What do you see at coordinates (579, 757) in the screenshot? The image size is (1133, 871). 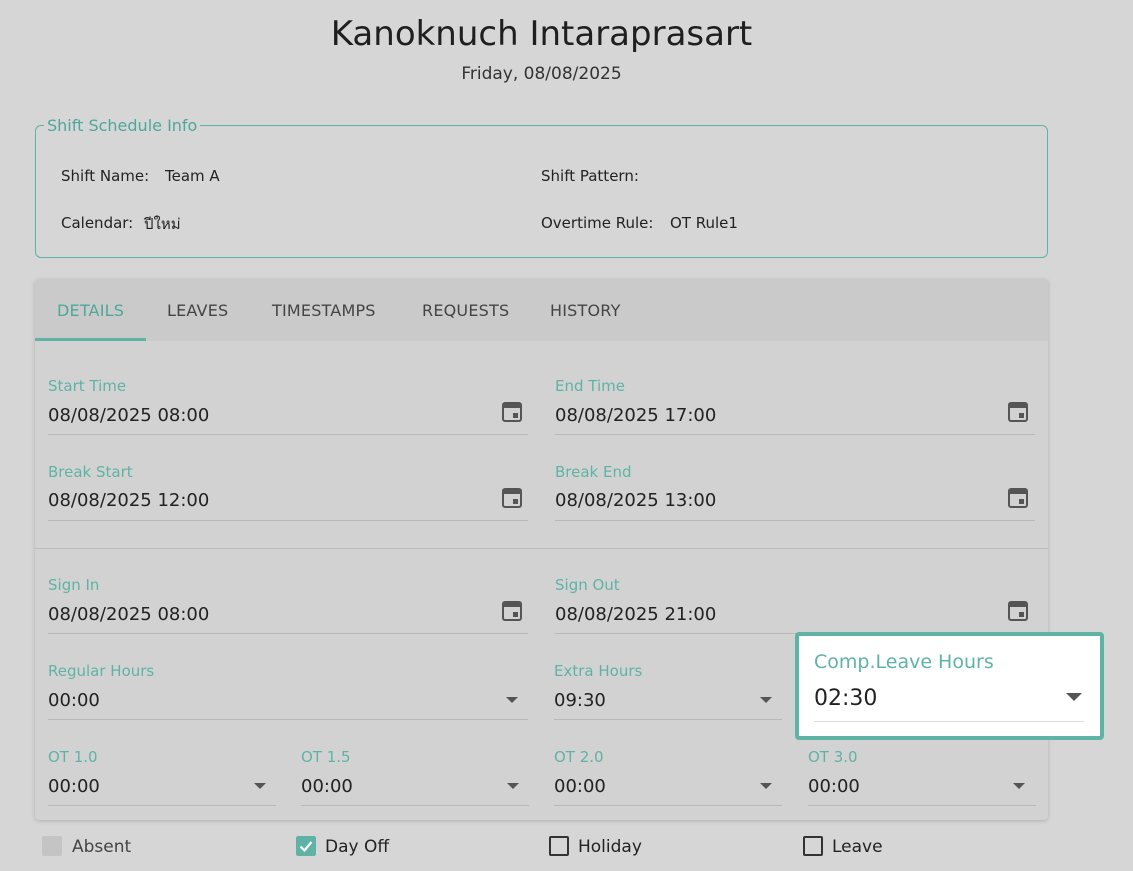 I see `ot-2-0-label: OT 2.0` at bounding box center [579, 757].